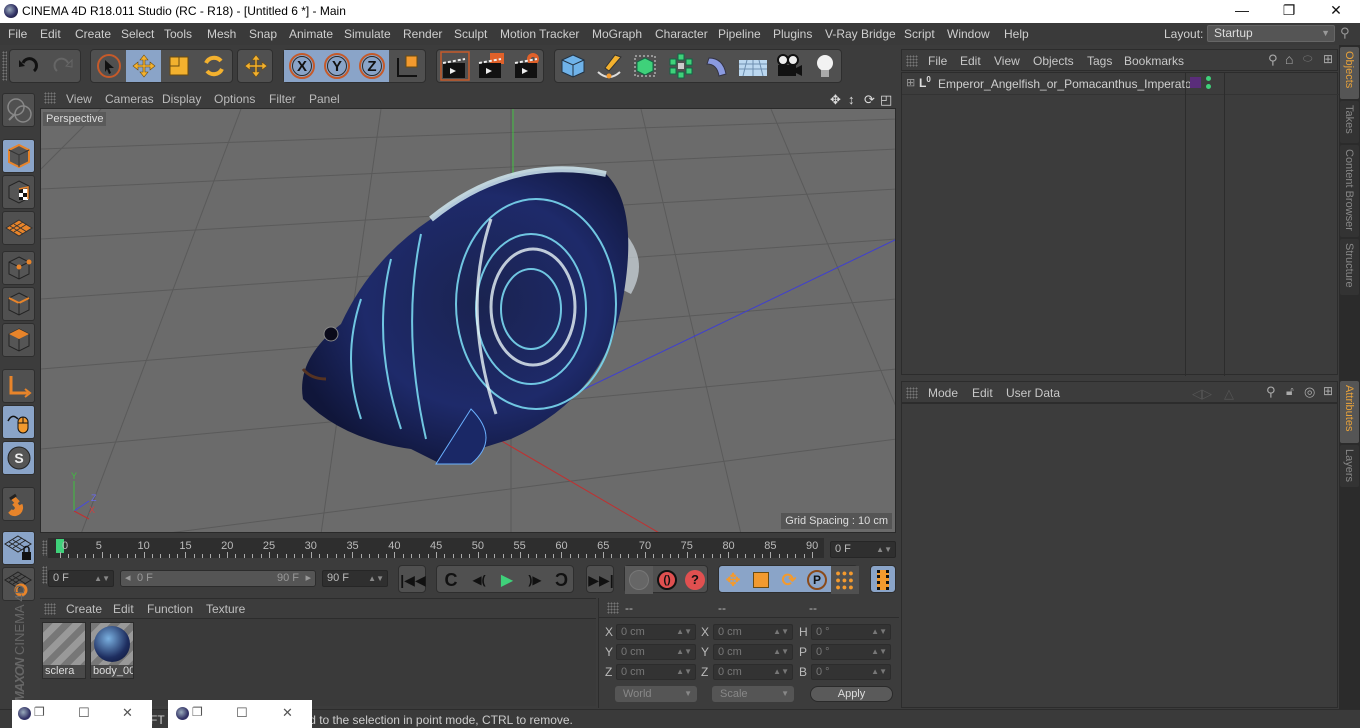 This screenshot has width=1360, height=728. I want to click on key-rotation-button: ⟳, so click(789, 580).